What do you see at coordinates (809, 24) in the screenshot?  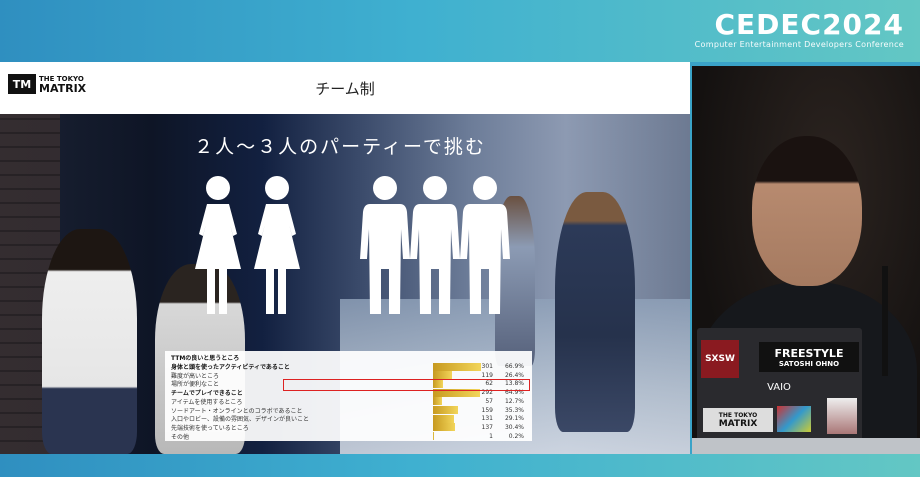 I see `cedec-title: CEDEC2024` at bounding box center [809, 24].